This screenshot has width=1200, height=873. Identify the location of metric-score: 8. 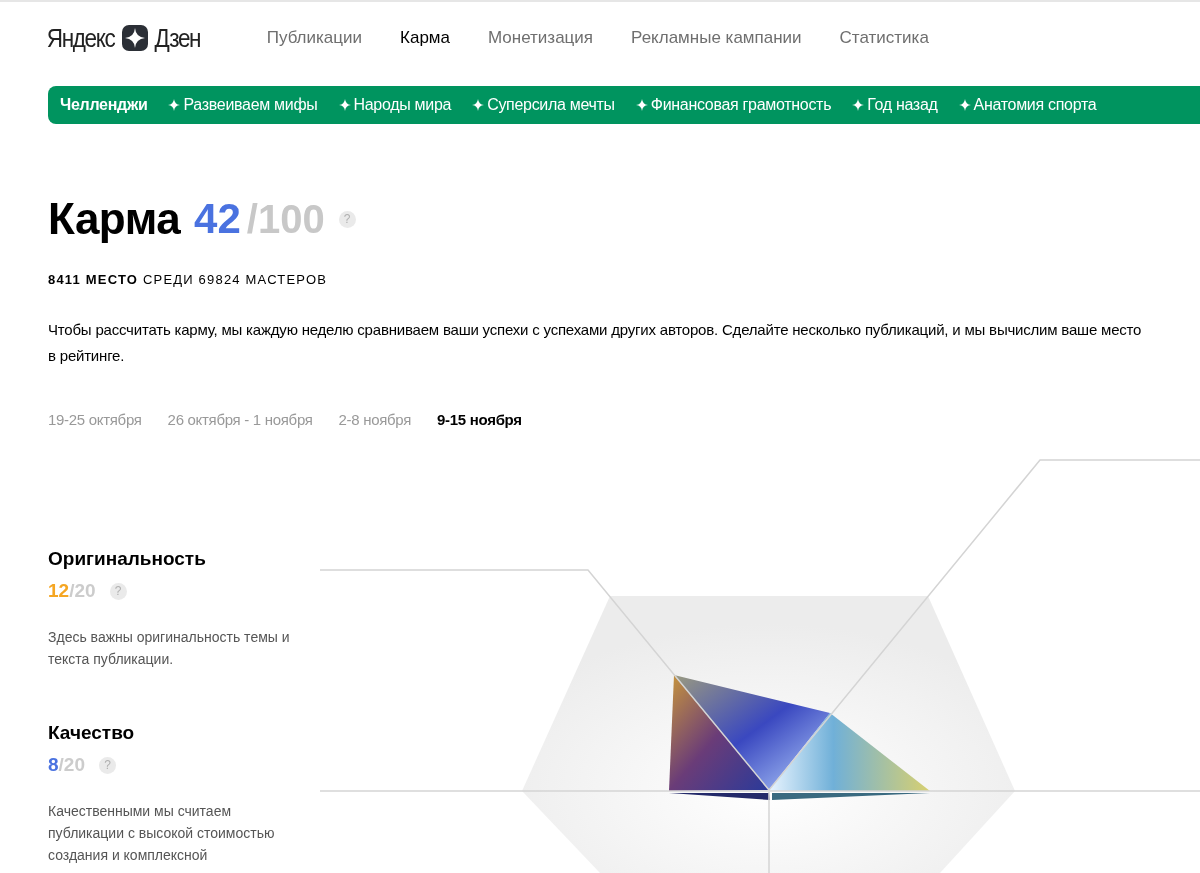
(53, 765).